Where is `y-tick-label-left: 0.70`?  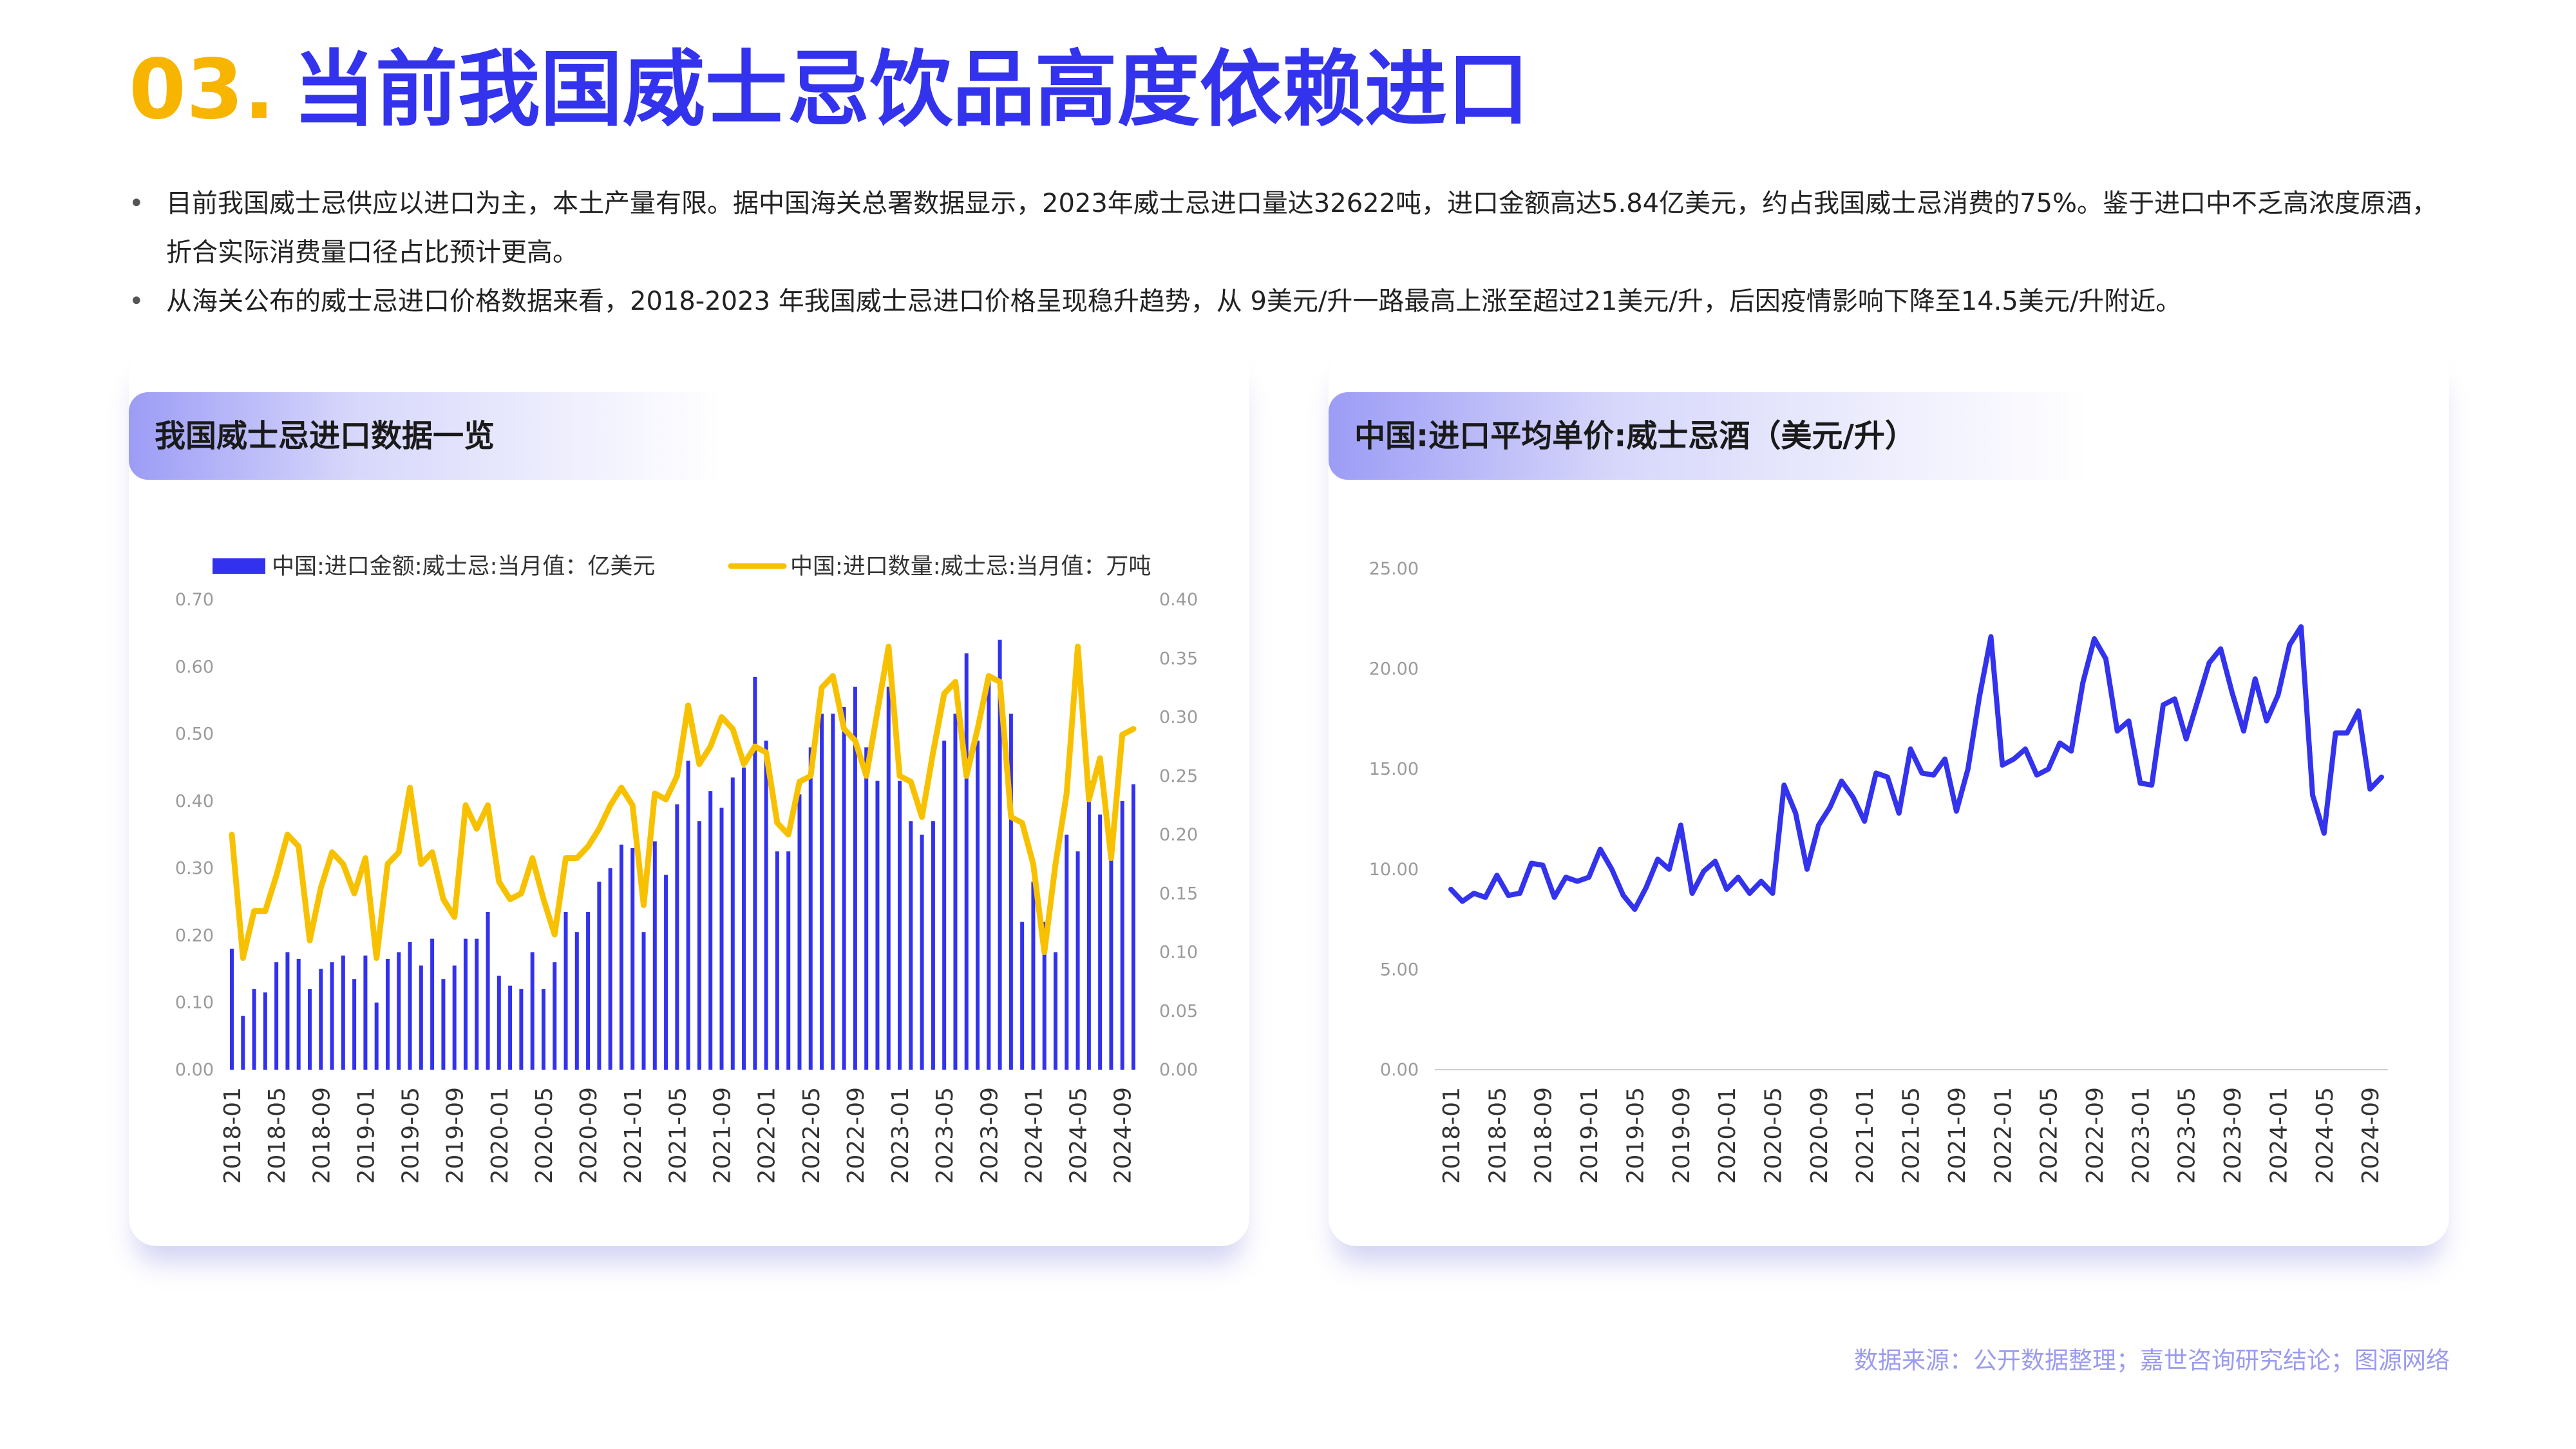 y-tick-label-left: 0.70 is located at coordinates (194, 600).